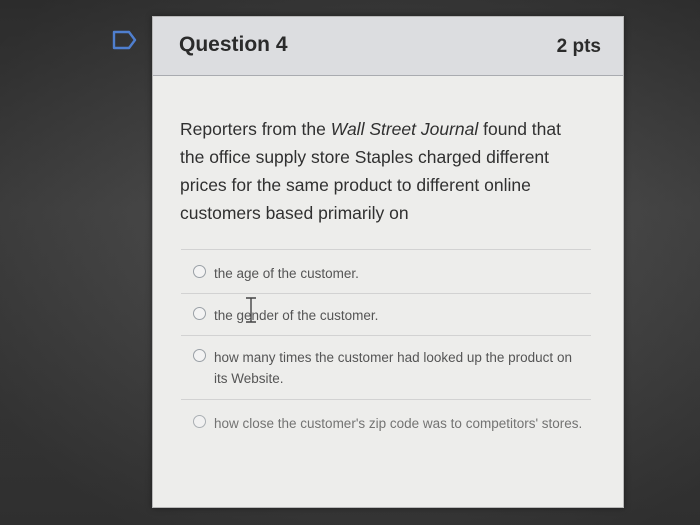 This screenshot has width=700, height=525. Describe the element at coordinates (578, 46) in the screenshot. I see `question-points: 2 pts` at that location.